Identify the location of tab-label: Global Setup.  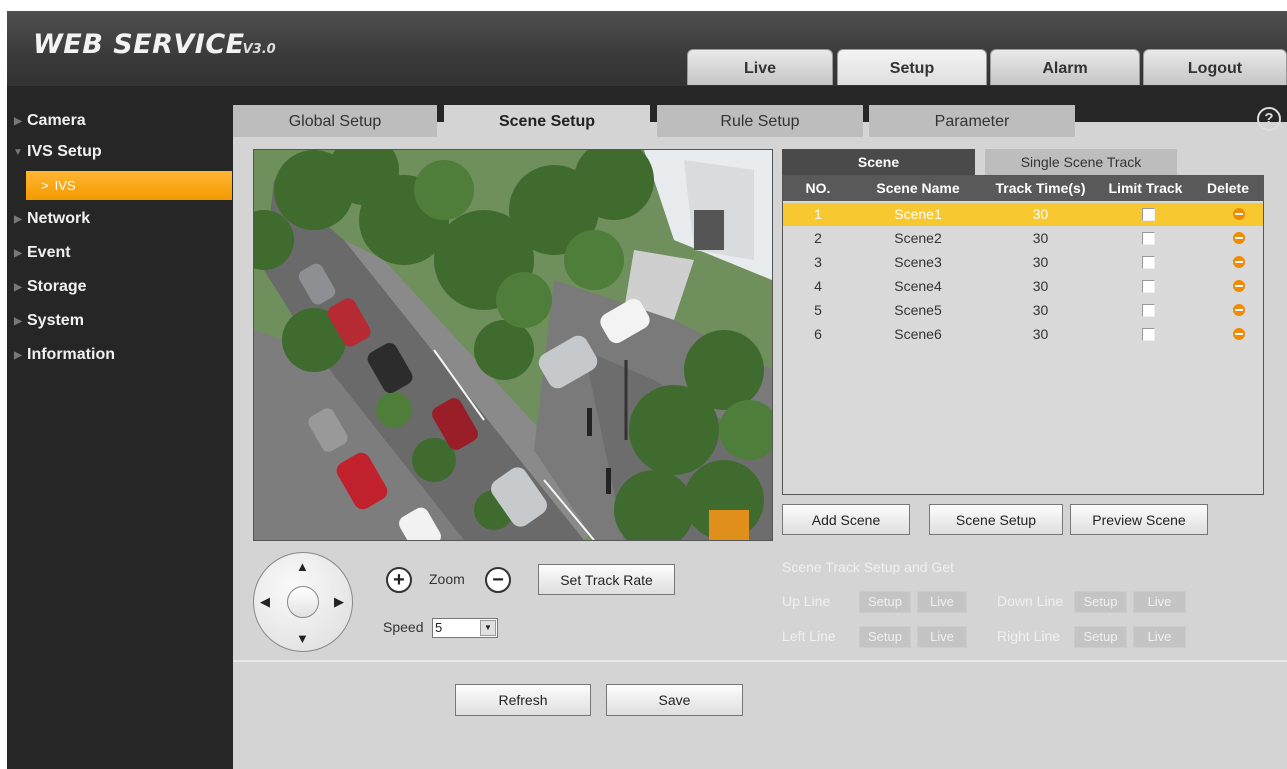
(335, 121).